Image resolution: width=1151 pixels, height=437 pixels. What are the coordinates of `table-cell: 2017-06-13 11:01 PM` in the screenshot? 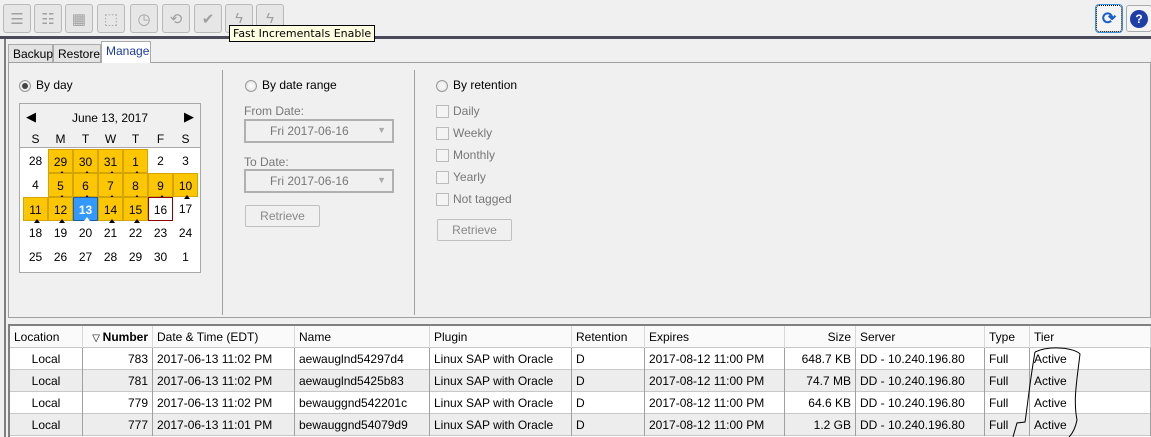 It's located at (215, 425).